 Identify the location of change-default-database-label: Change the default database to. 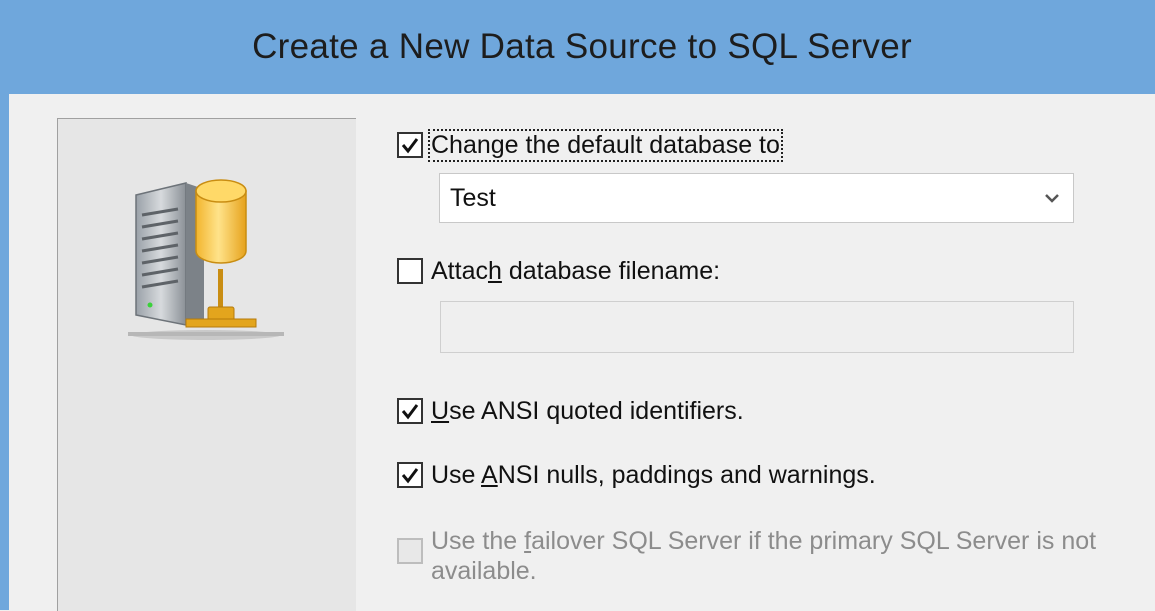
(605, 145).